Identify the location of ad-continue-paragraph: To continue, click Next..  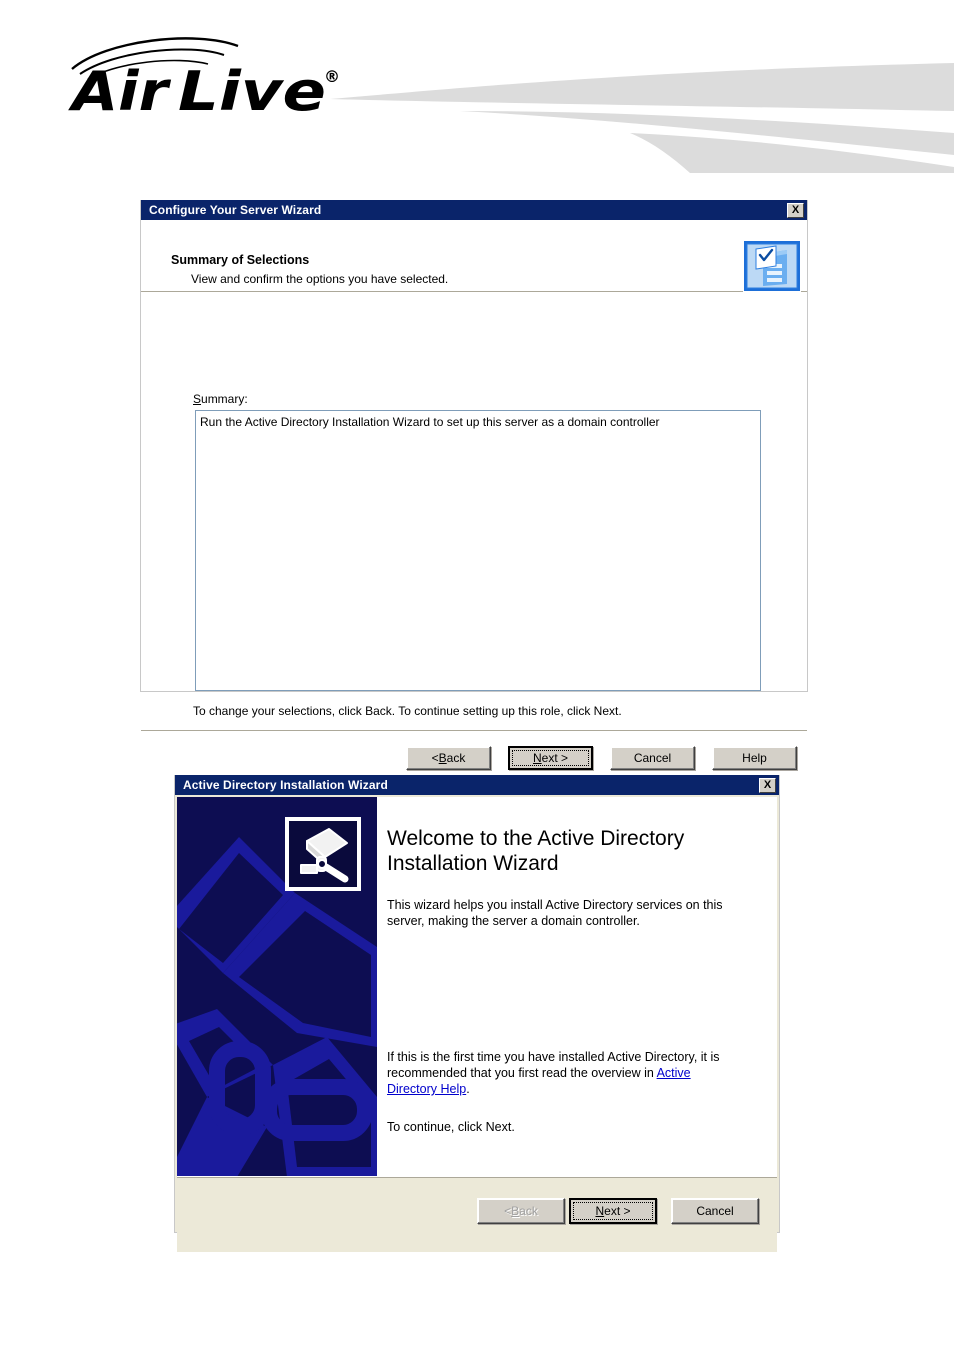
(451, 1127).